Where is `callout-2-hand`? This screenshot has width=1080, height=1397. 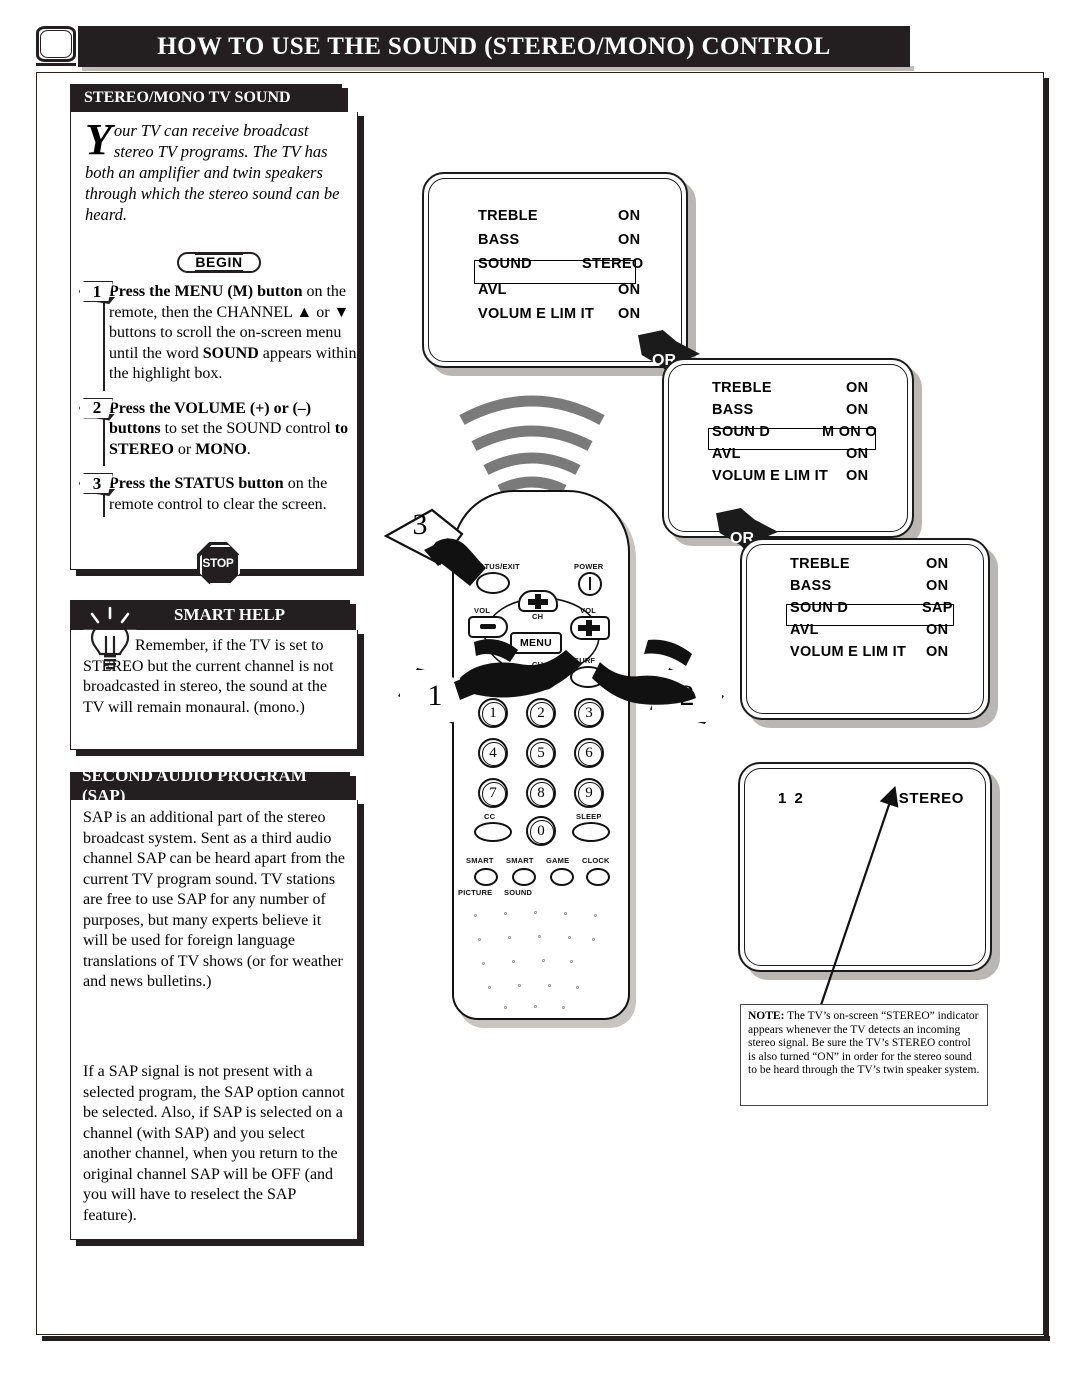 callout-2-hand is located at coordinates (644, 672).